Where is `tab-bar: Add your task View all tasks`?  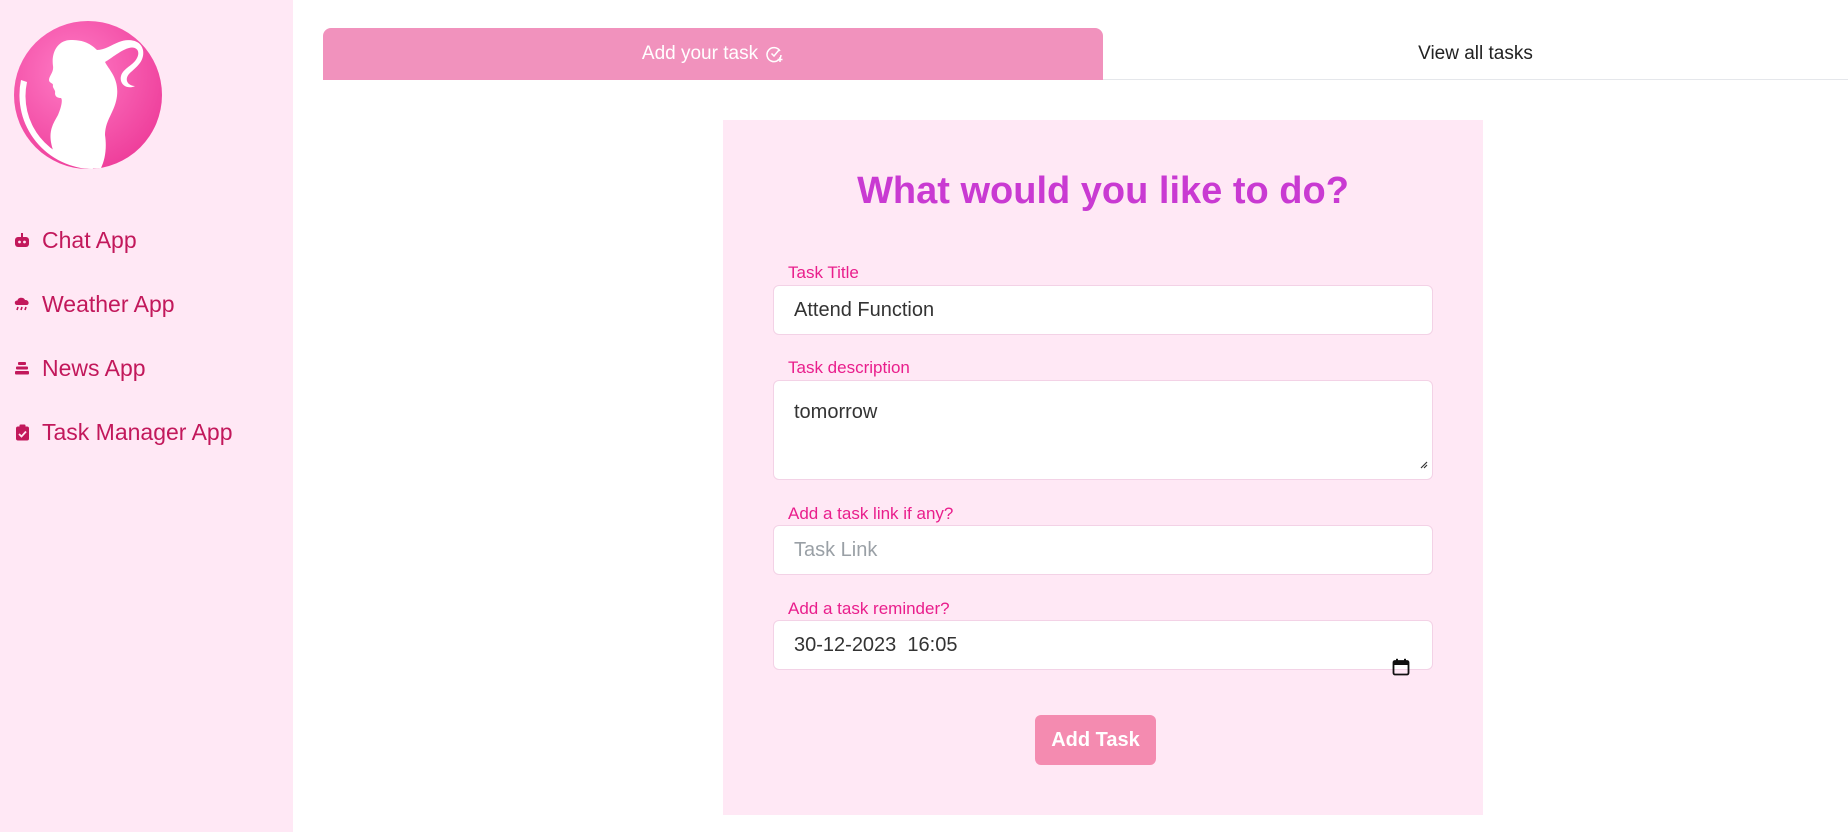
tab-bar: Add your task View all tasks is located at coordinates (1085, 54).